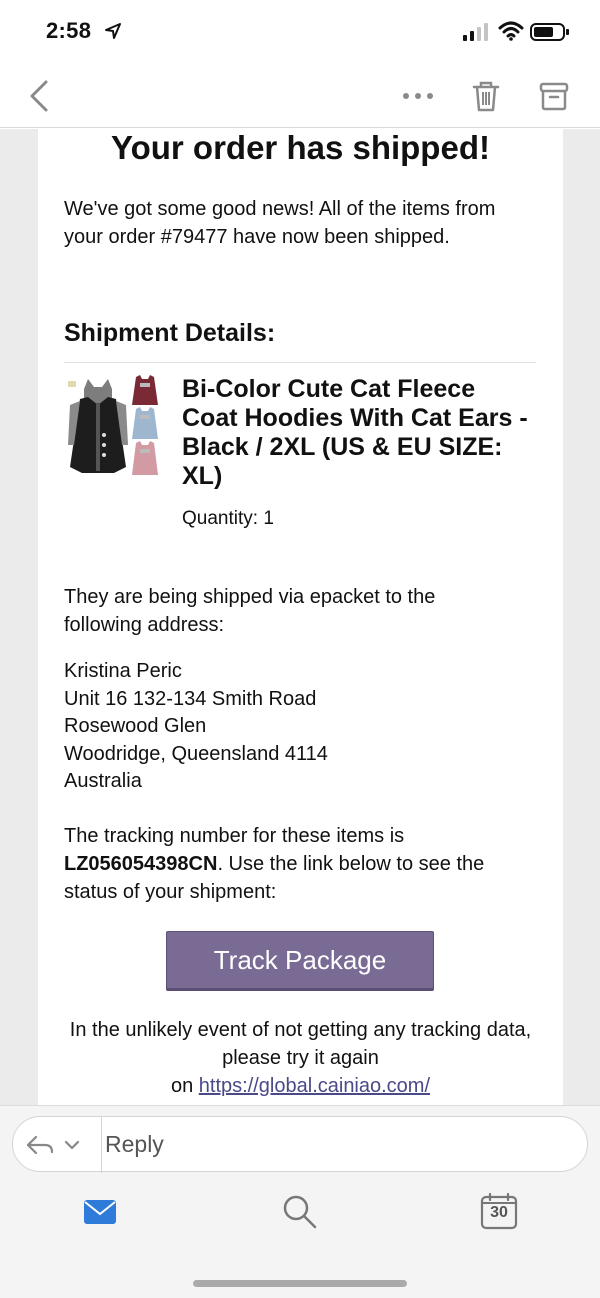 This screenshot has height=1298, width=600. Describe the element at coordinates (300, 1283) in the screenshot. I see `home-indicator` at that location.